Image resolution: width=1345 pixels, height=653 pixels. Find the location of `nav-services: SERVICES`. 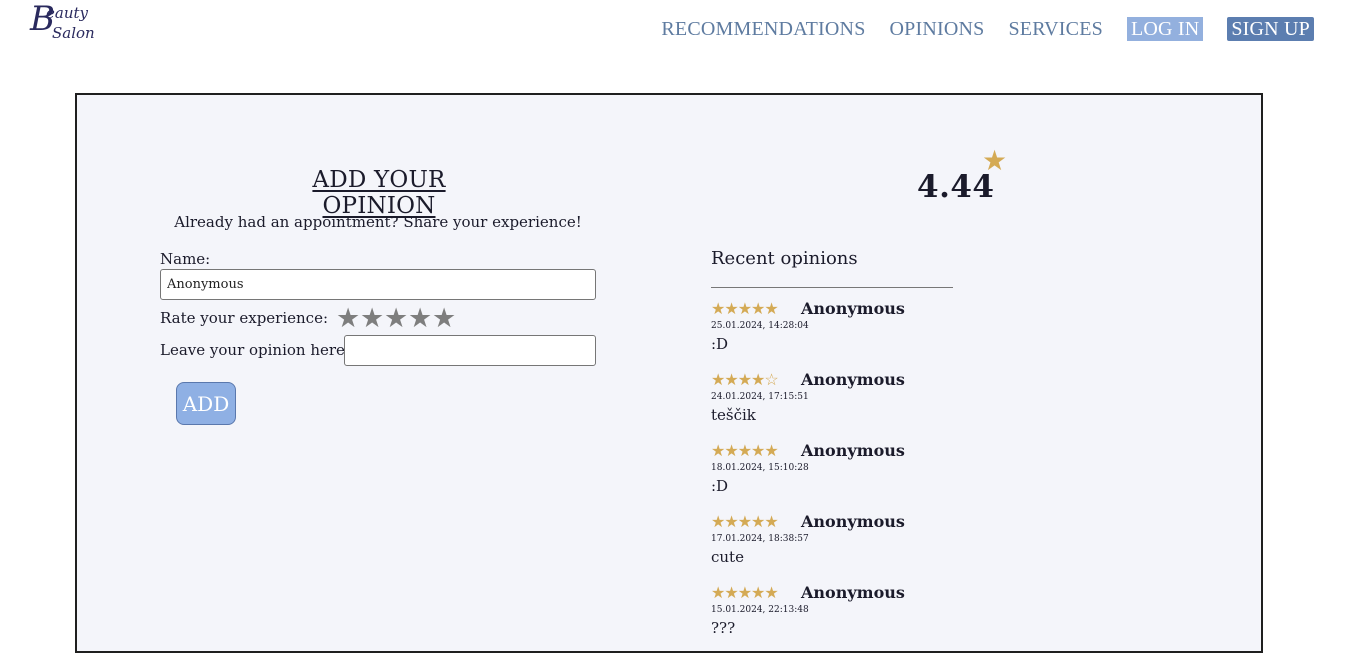

nav-services: SERVICES is located at coordinates (1055, 29).